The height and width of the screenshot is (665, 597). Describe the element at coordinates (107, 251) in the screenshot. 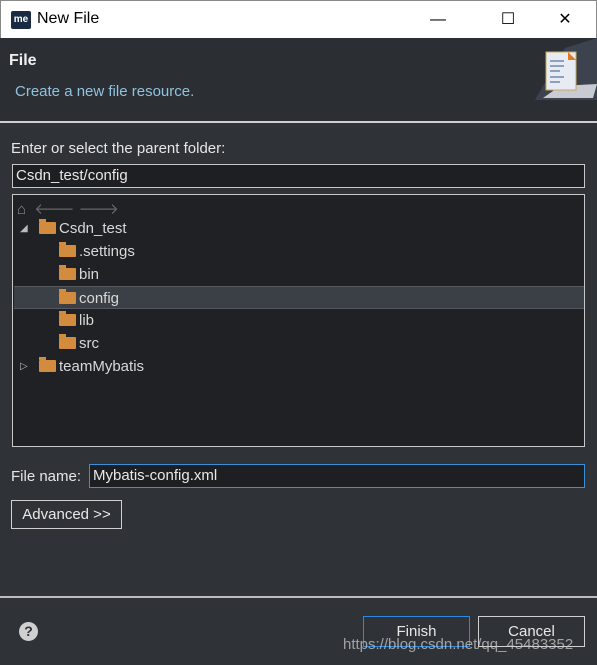

I see `tree-item-label: .settings` at that location.